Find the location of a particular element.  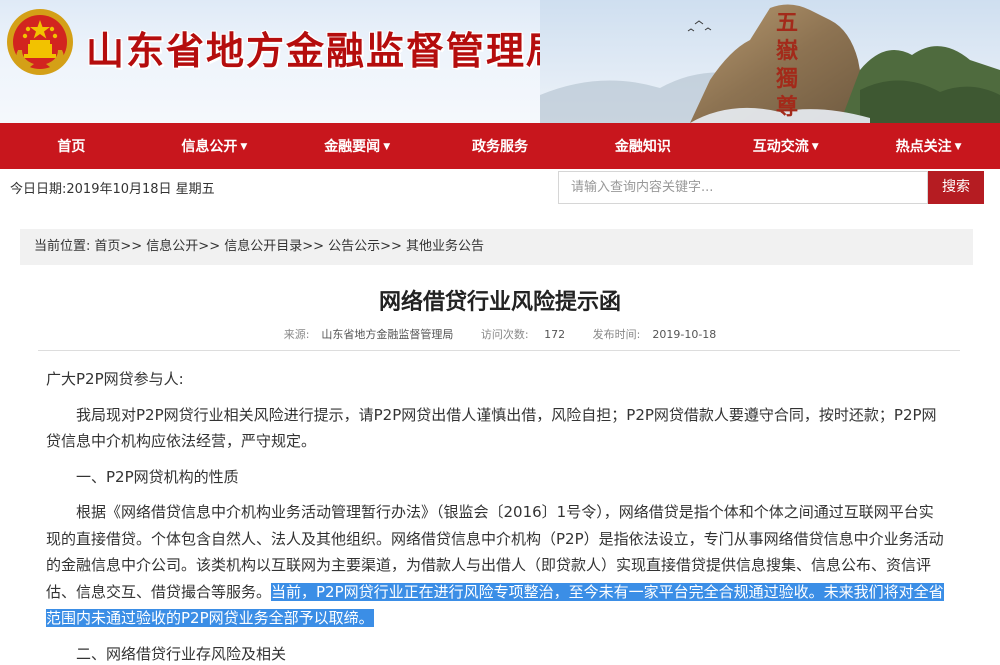

national-emblem-icon is located at coordinates (40, 42).